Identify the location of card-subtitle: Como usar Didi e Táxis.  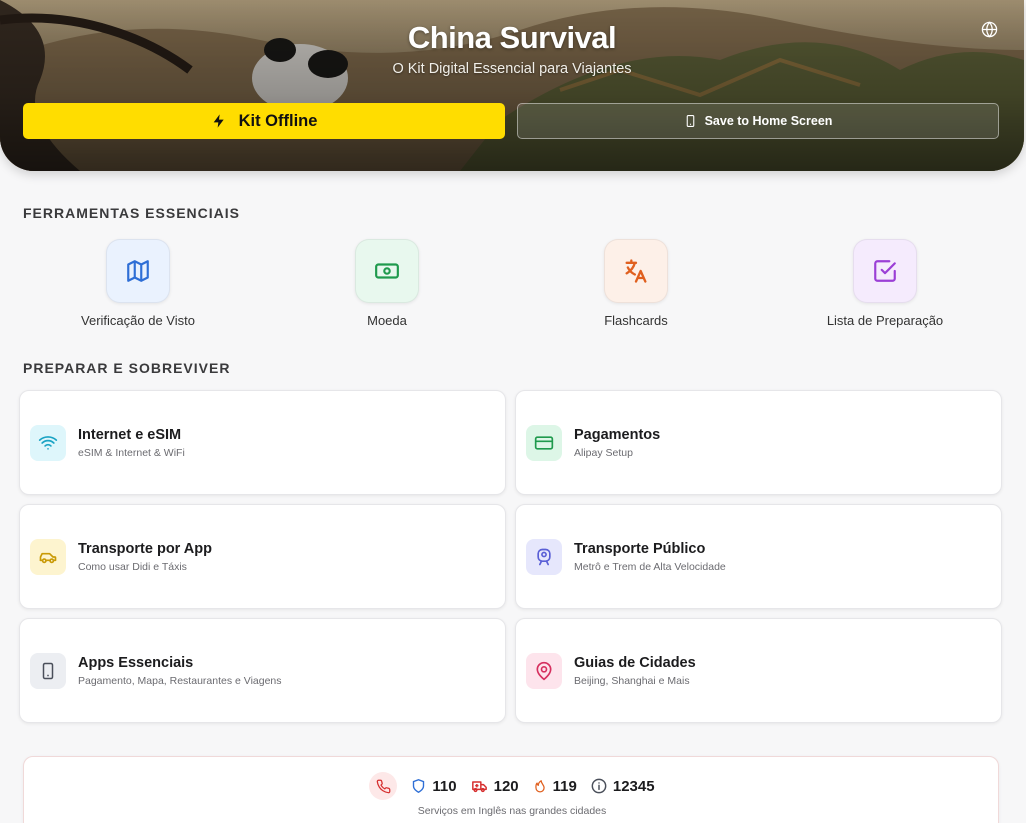
(132, 567).